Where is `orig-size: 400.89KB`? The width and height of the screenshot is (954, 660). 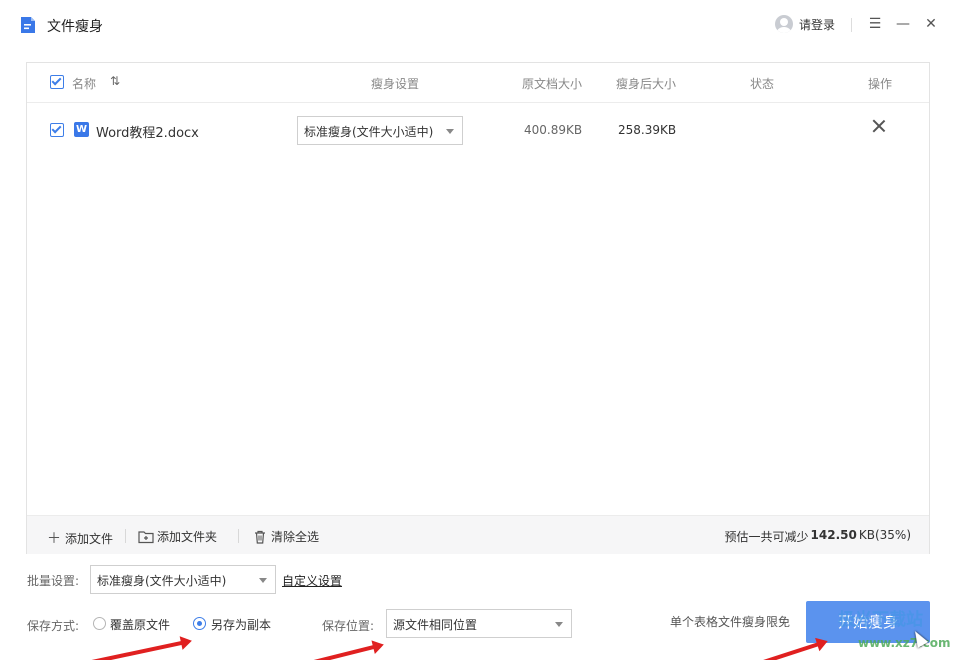
orig-size: 400.89KB is located at coordinates (553, 130).